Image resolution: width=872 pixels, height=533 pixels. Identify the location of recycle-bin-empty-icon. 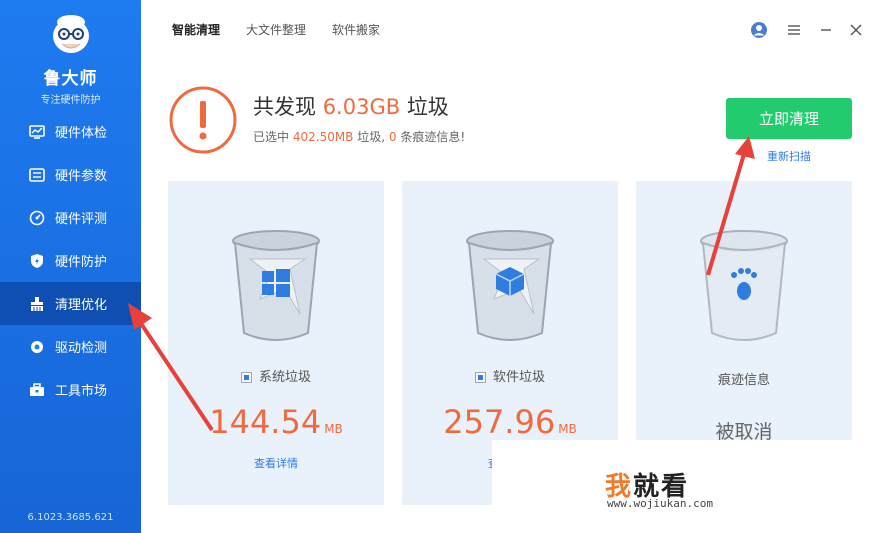
(744, 285).